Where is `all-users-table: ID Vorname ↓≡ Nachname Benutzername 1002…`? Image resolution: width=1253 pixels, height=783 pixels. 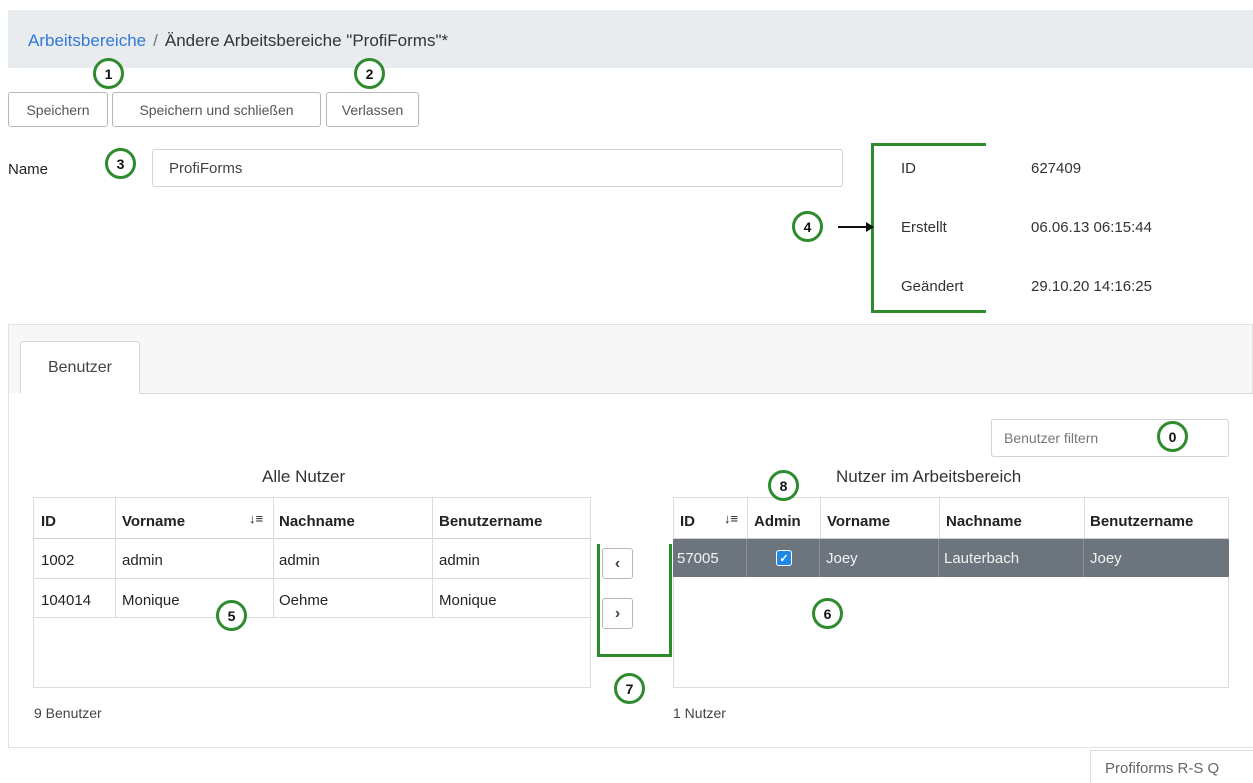 all-users-table: ID Vorname ↓≡ Nachname Benutzername 1002… is located at coordinates (312, 592).